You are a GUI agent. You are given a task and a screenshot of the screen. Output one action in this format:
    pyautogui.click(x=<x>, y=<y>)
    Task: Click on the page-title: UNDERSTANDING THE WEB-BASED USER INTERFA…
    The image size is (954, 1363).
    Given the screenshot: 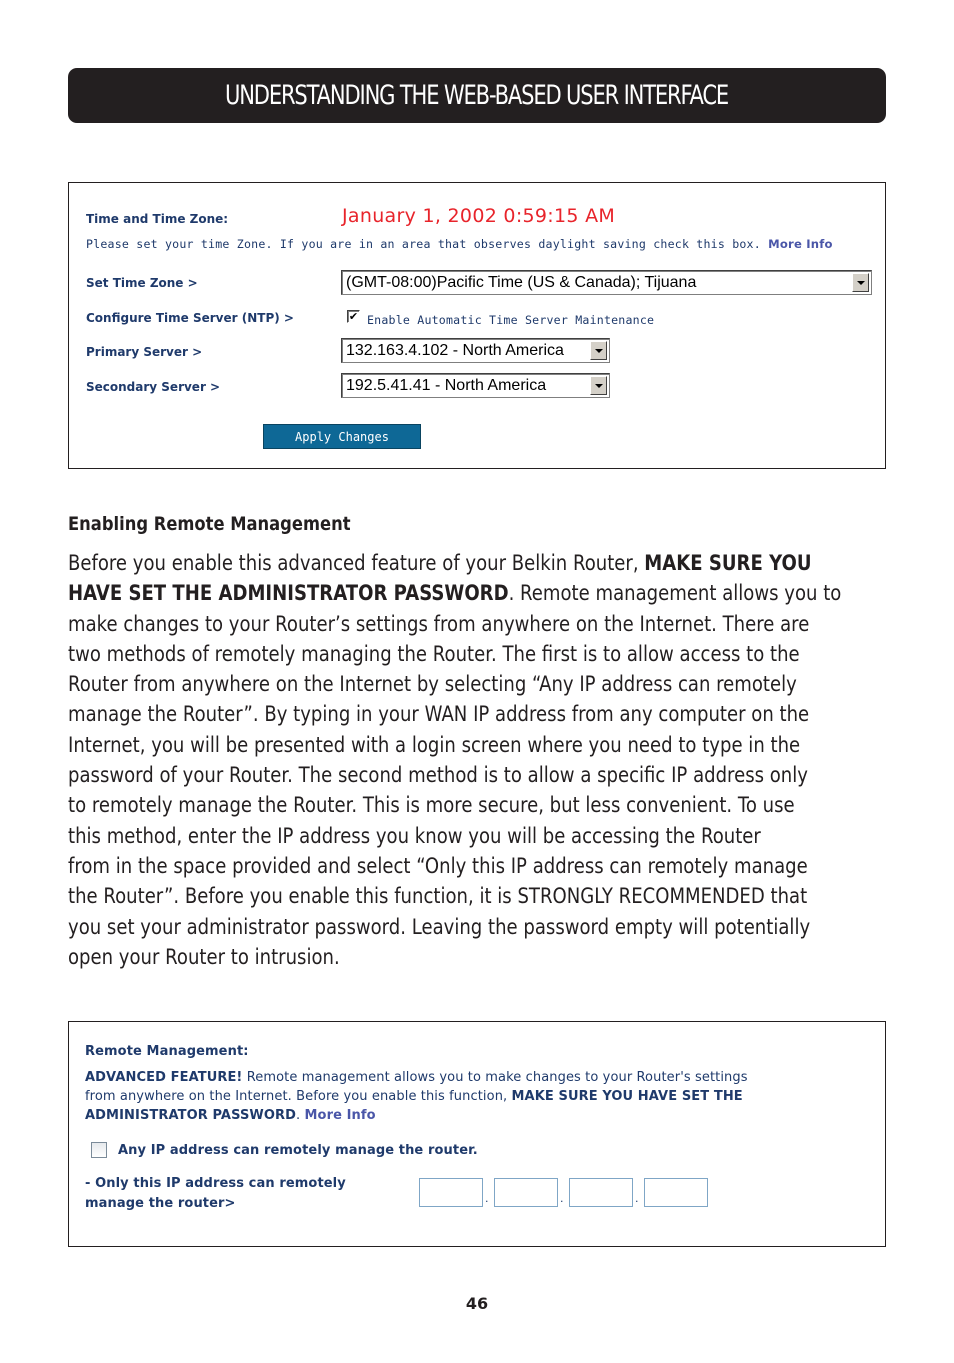 What is the action you would take?
    pyautogui.click(x=477, y=95)
    